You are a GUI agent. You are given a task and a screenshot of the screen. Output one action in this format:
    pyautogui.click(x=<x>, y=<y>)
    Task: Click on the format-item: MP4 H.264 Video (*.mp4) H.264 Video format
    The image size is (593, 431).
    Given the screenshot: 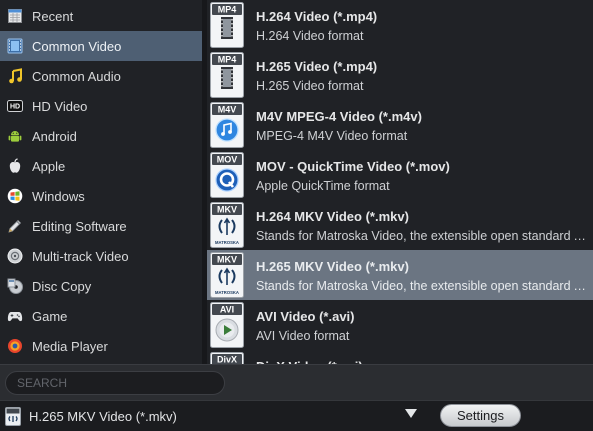 What is the action you would take?
    pyautogui.click(x=400, y=25)
    